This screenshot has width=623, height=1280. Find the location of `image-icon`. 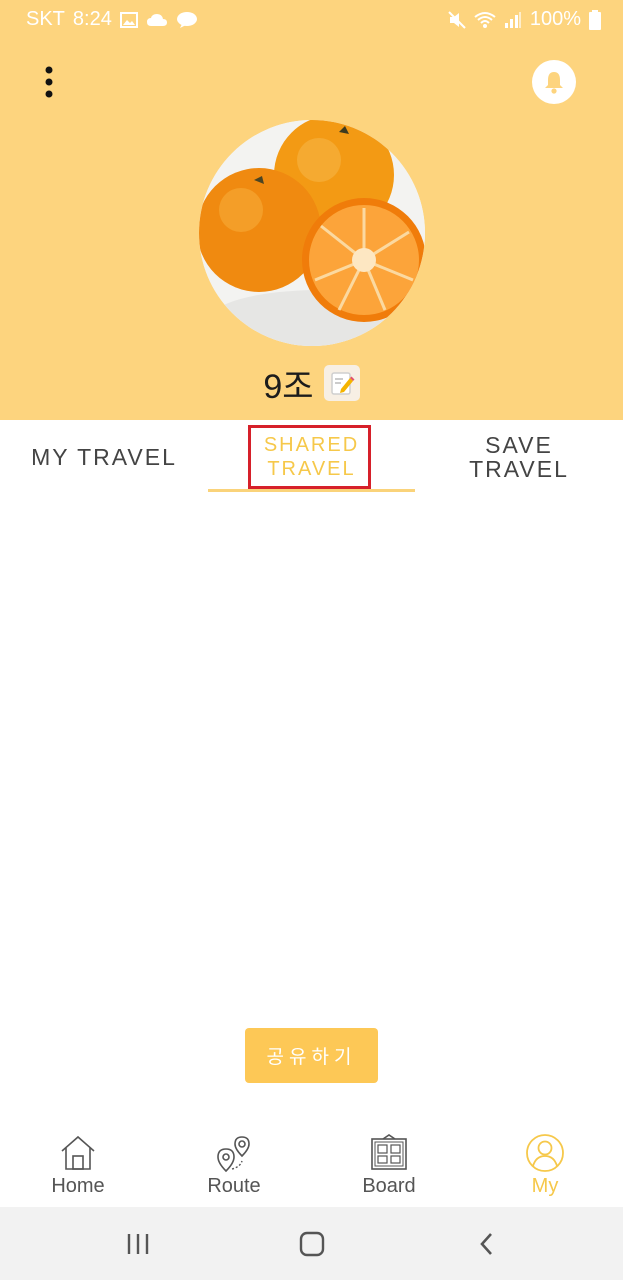

image-icon is located at coordinates (128, 19).